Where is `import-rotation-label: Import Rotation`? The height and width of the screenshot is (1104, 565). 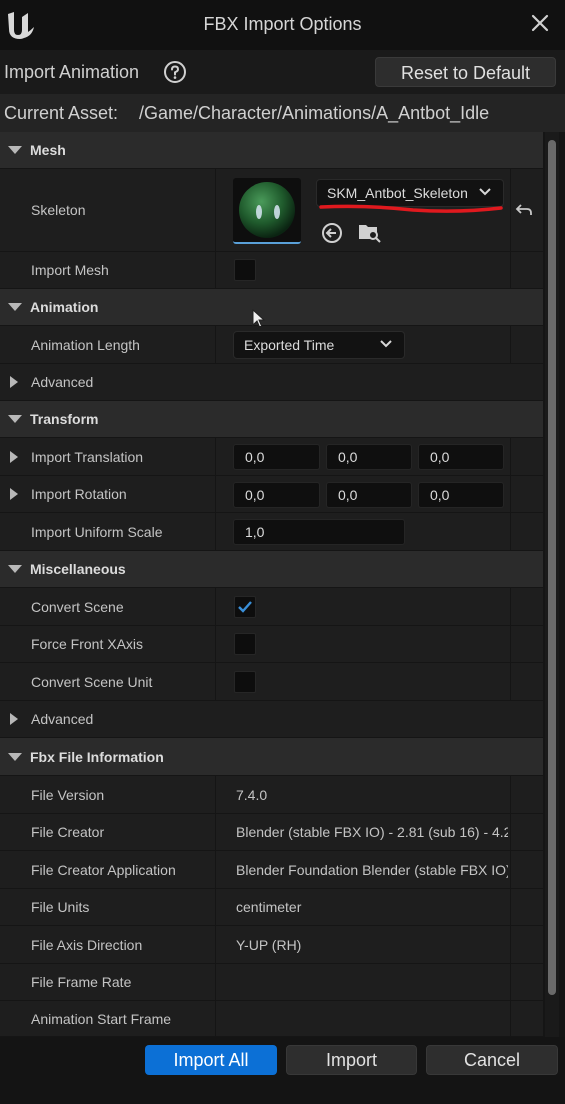 import-rotation-label: Import Rotation is located at coordinates (79, 494).